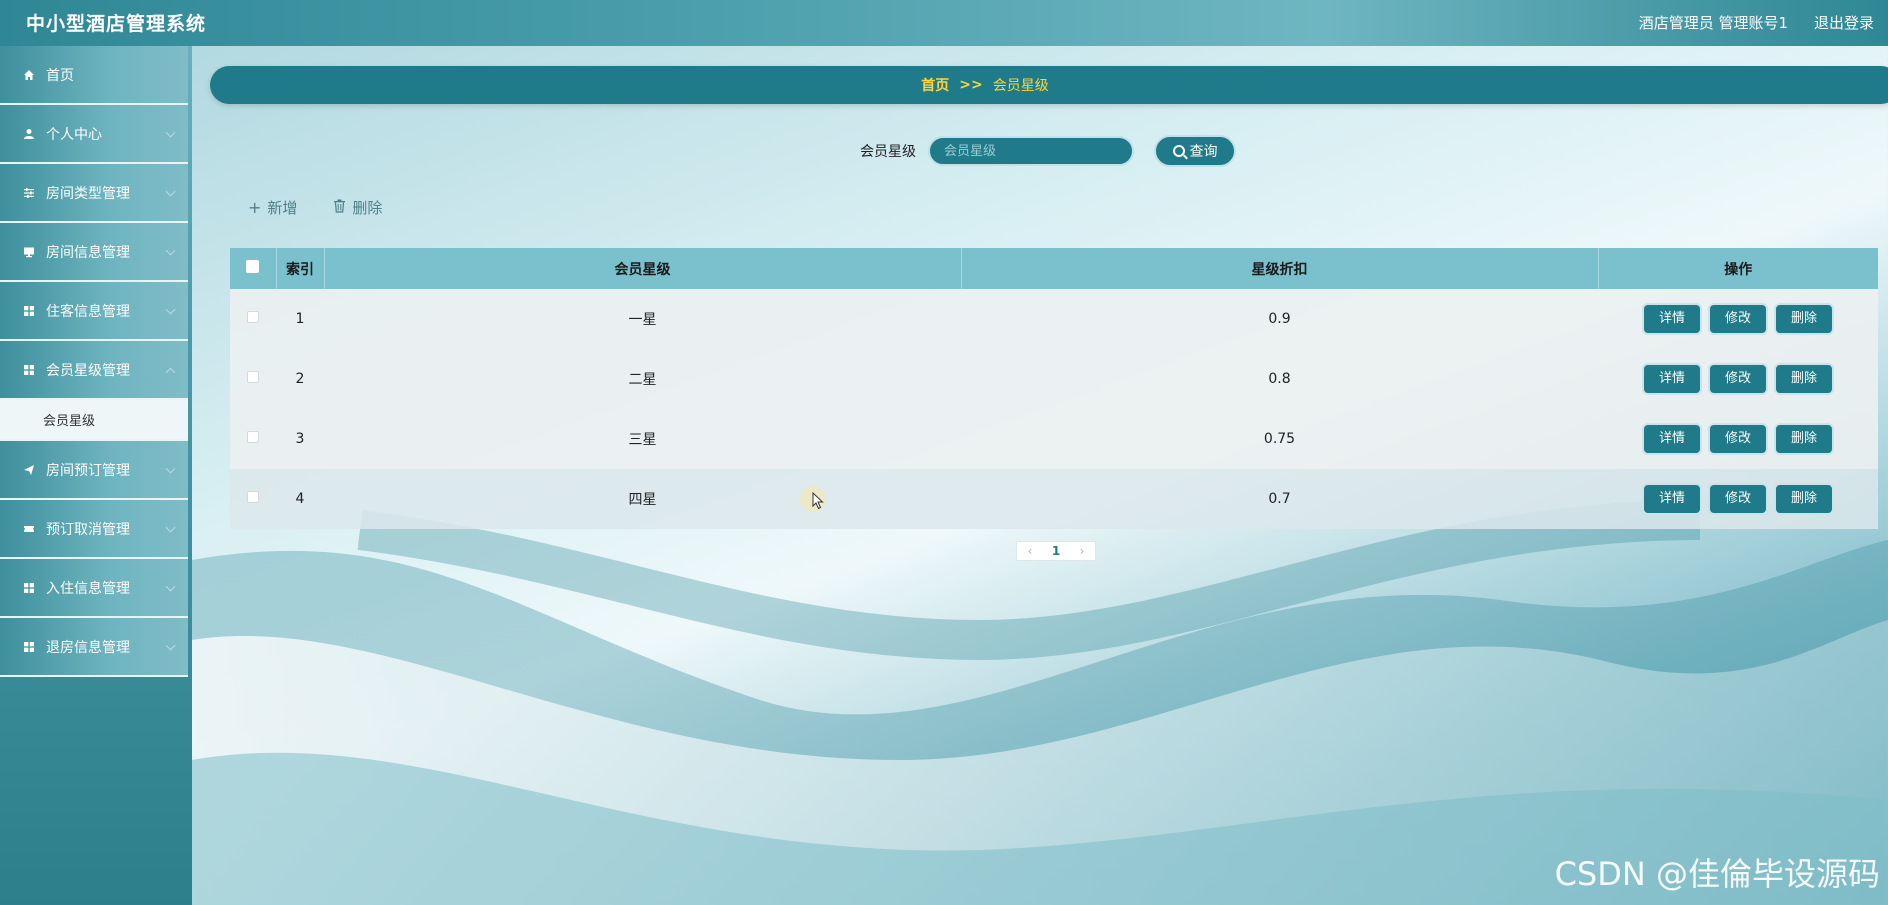  I want to click on sidebar-item-label: 入住信息管理, so click(88, 588).